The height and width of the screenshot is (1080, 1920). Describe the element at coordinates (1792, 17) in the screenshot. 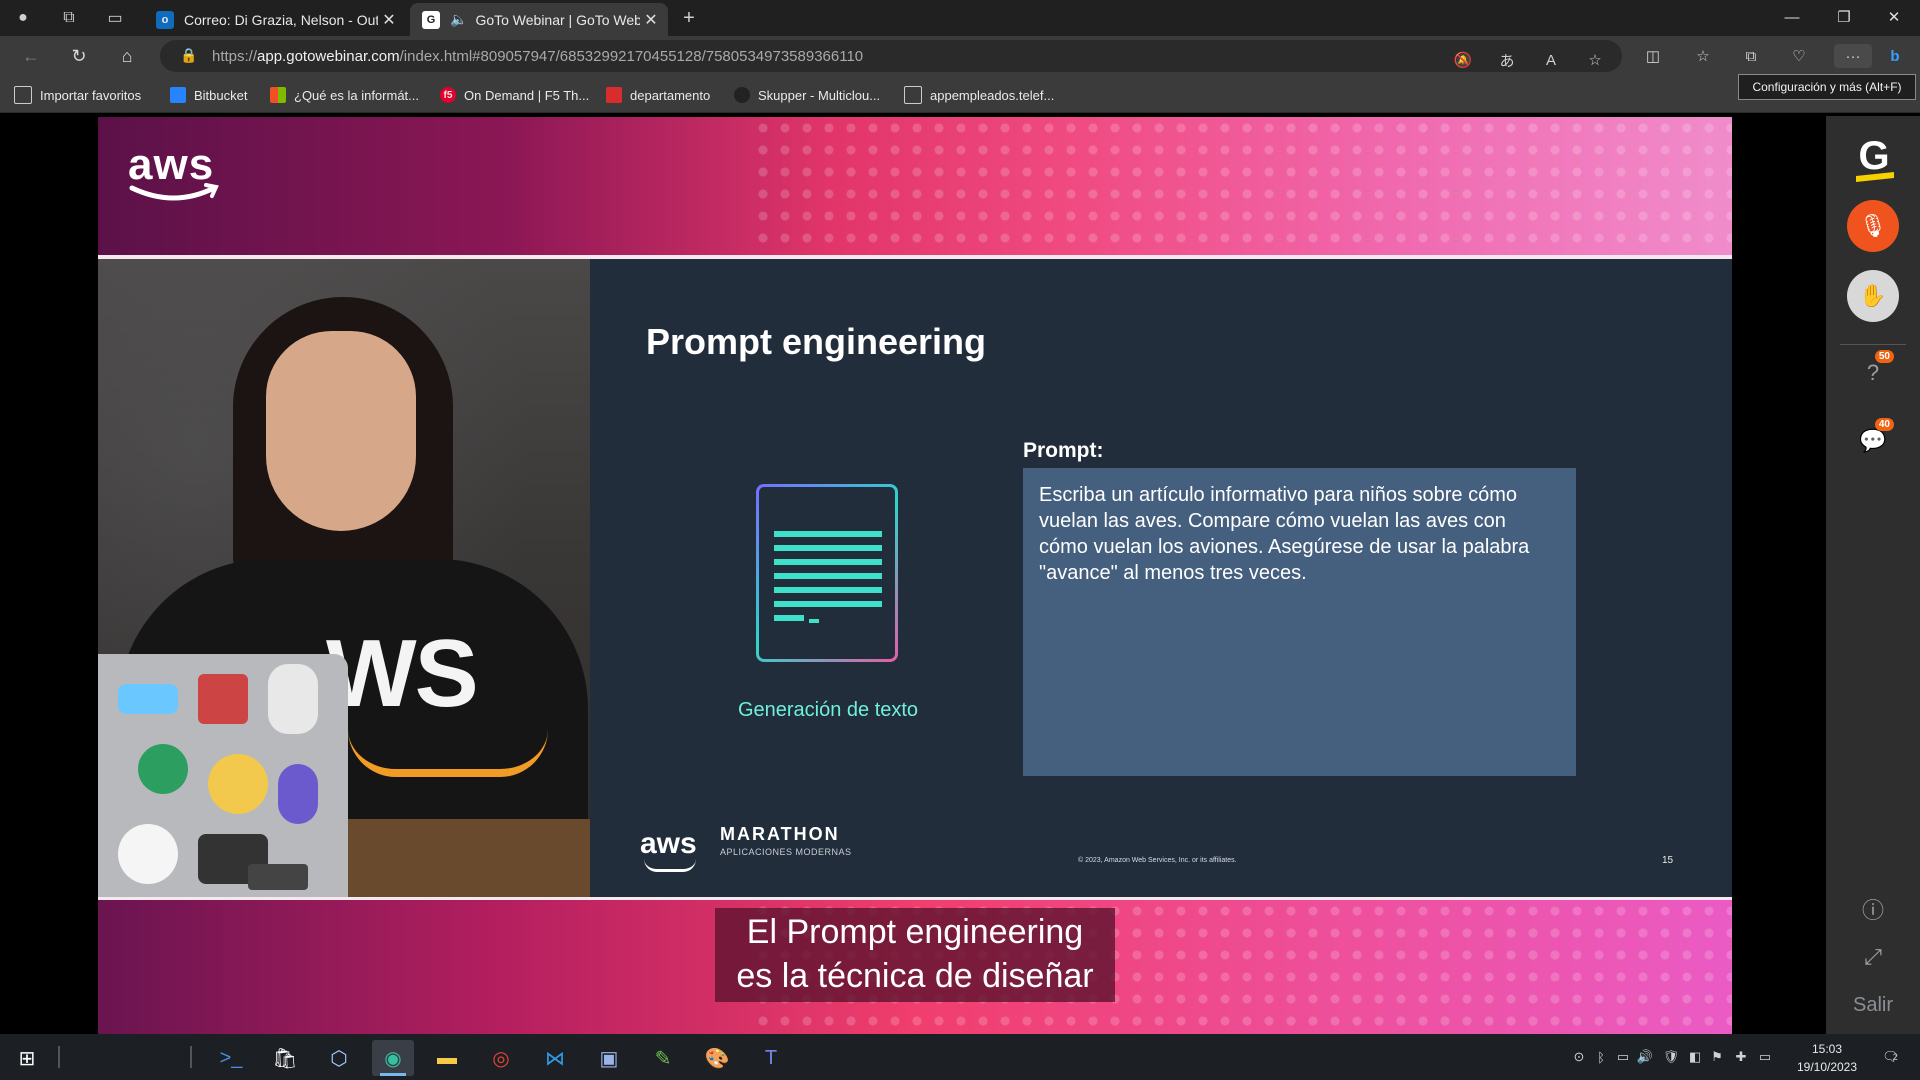

I see `minimize-icon: —` at that location.